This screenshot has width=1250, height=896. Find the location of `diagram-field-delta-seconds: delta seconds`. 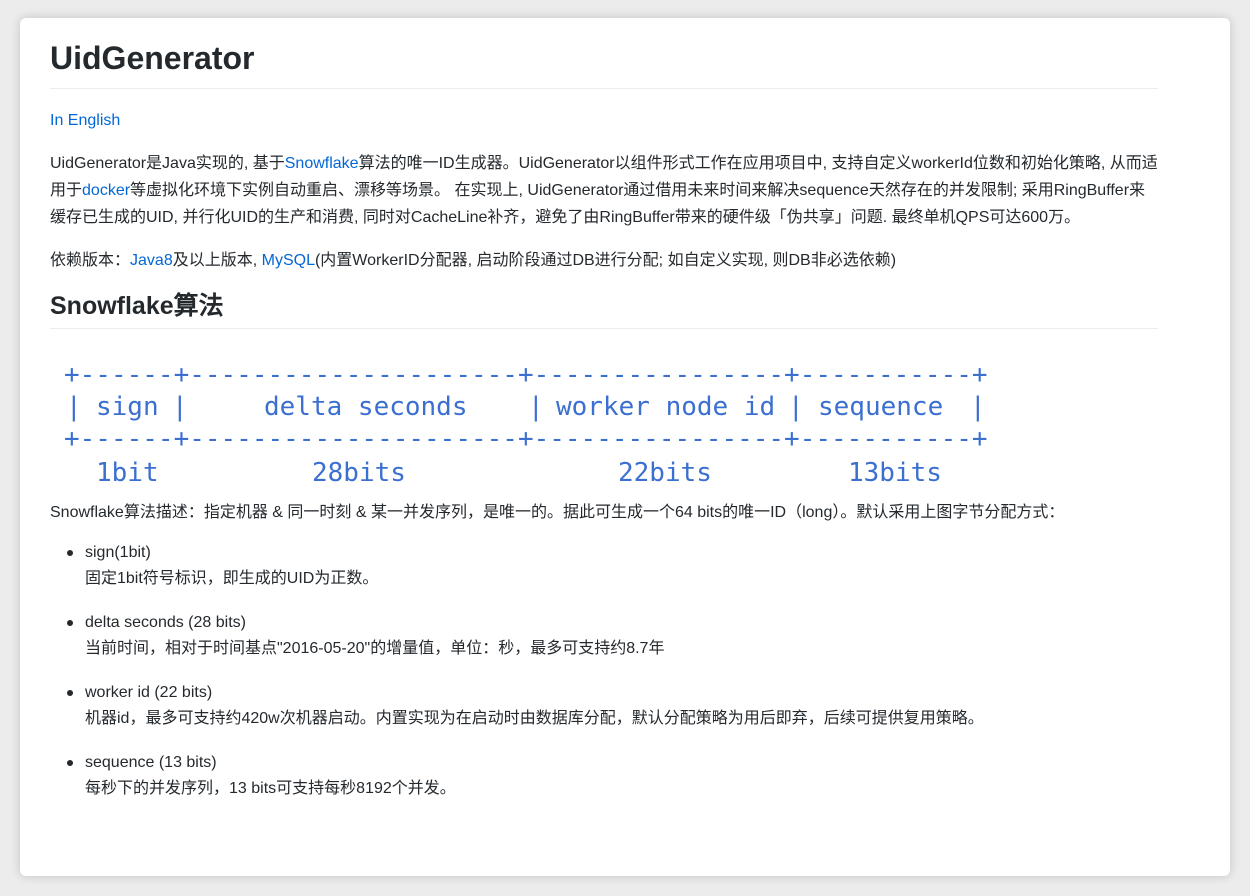

diagram-field-delta-seconds: delta seconds is located at coordinates (366, 407).